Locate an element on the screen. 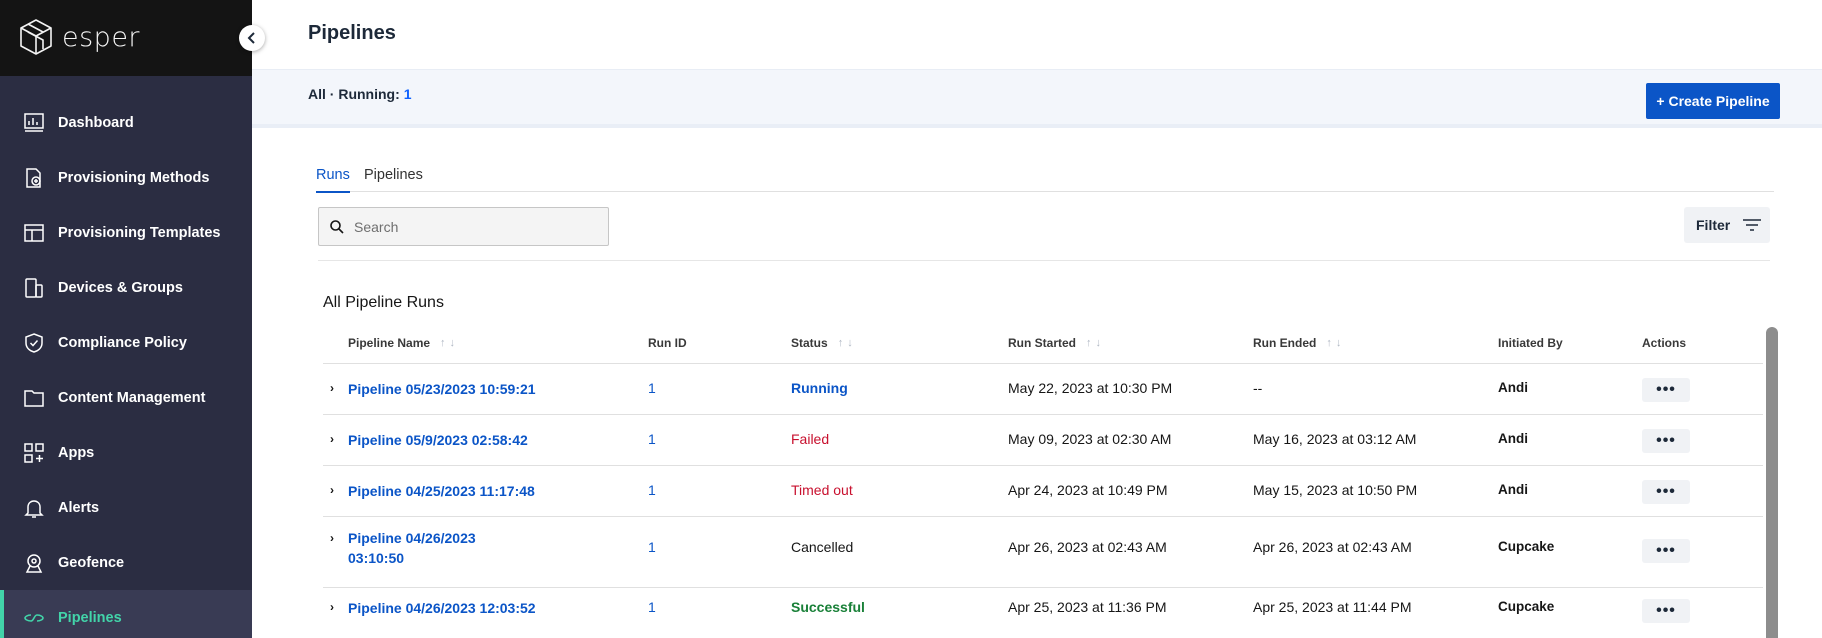 This screenshot has width=1822, height=638. sidebar-item-label: Alerts is located at coordinates (79, 507).